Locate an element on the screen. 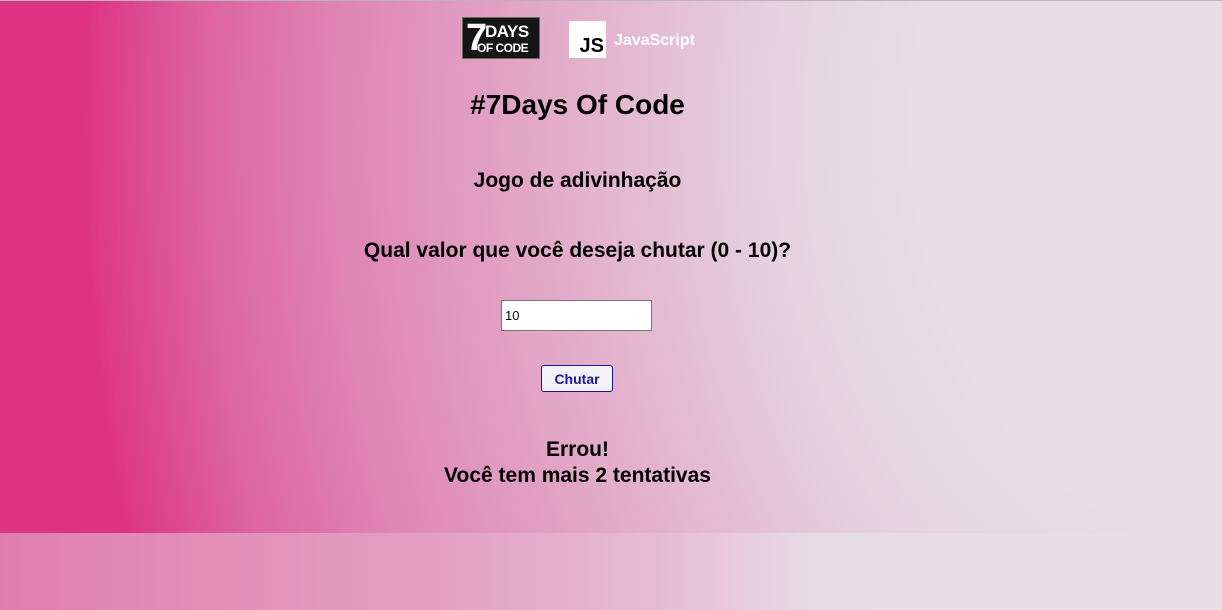  game-subtitle: Jogo de adivinhação is located at coordinates (577, 180).